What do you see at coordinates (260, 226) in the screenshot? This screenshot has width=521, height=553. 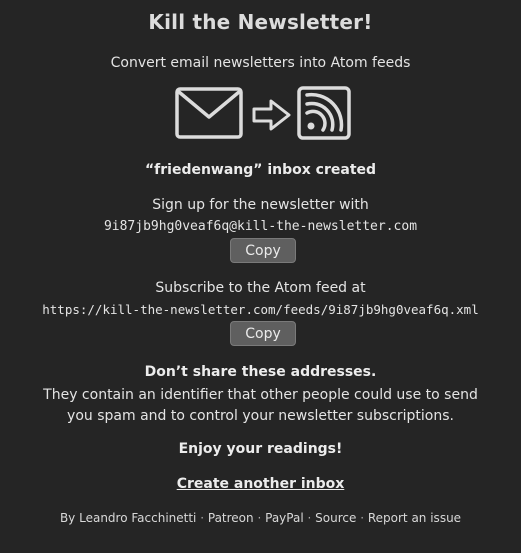 I see `inbox-email-address: 9i87jb9hg0veaf6q@kill-the-newsletter.com` at bounding box center [260, 226].